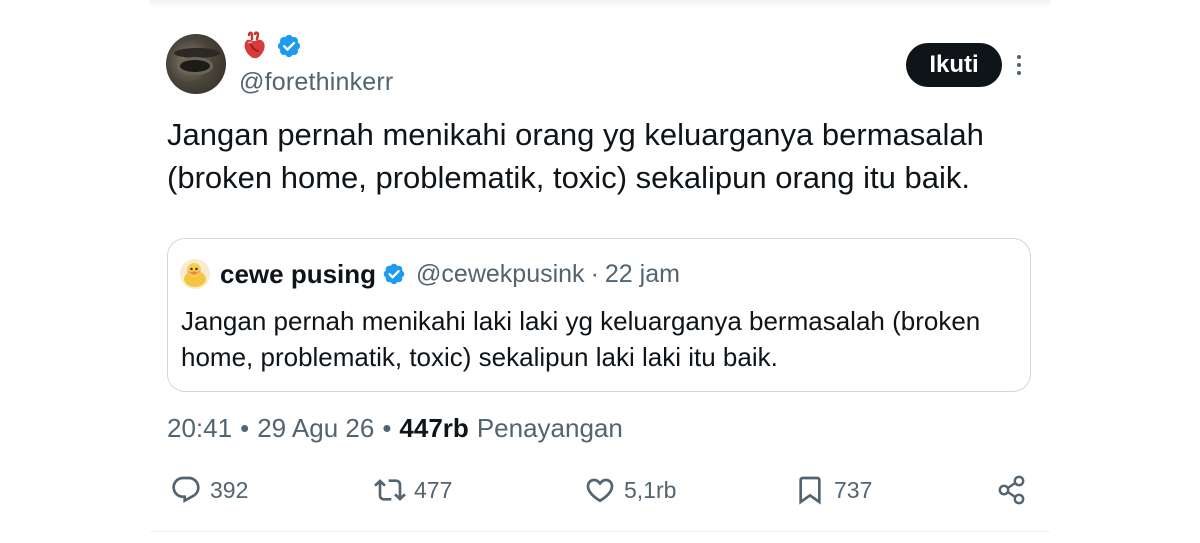 The width and height of the screenshot is (1200, 543). I want to click on anatomical-heart-icon, so click(254, 45).